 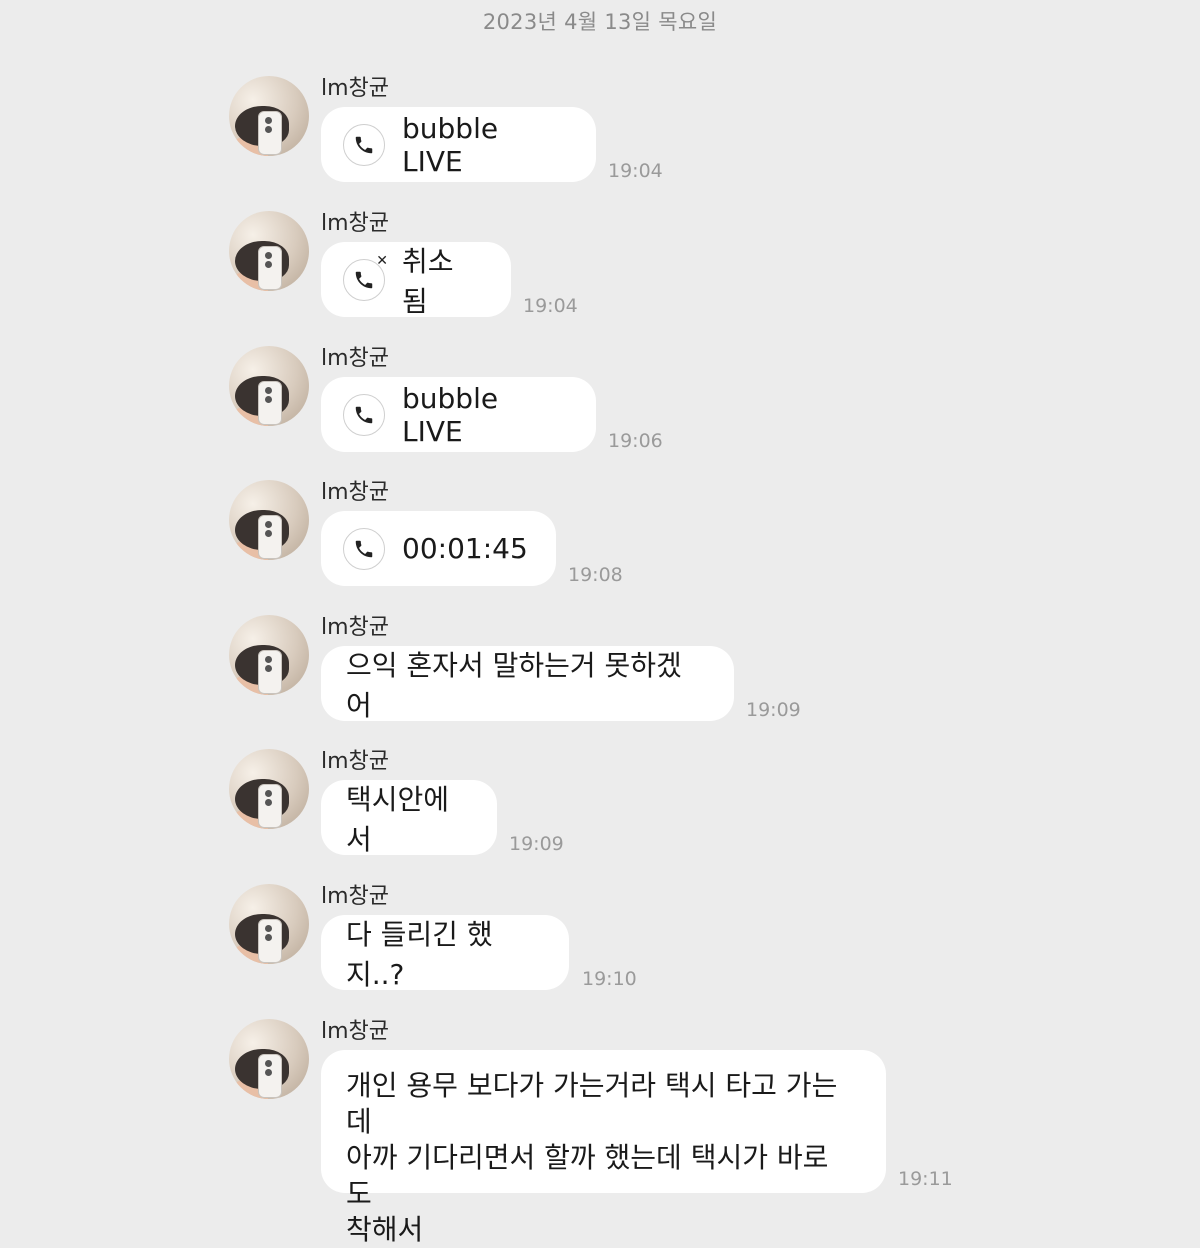 I want to click on message-row: lm창균 다 들리긴 했지..? 19:10, so click(x=600, y=899).